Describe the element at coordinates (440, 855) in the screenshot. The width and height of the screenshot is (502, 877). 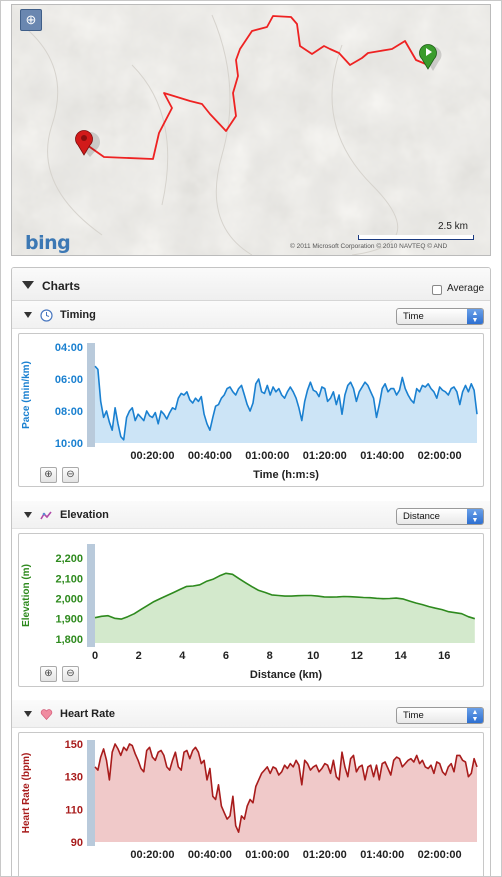
I see `heart-rate-xtick-label: 02:00:00` at that location.